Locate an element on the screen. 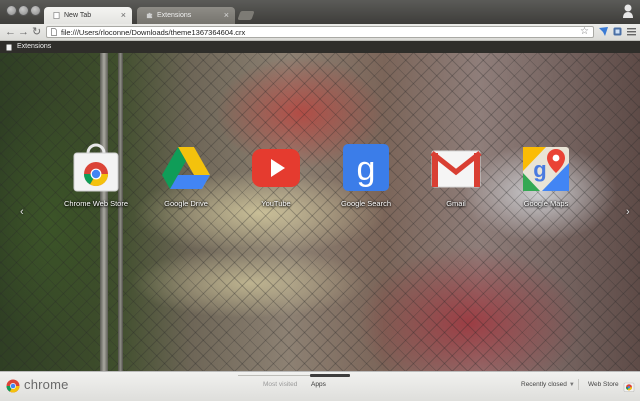 This screenshot has height=401, width=640. puzzle-icon is located at coordinates (149, 15).